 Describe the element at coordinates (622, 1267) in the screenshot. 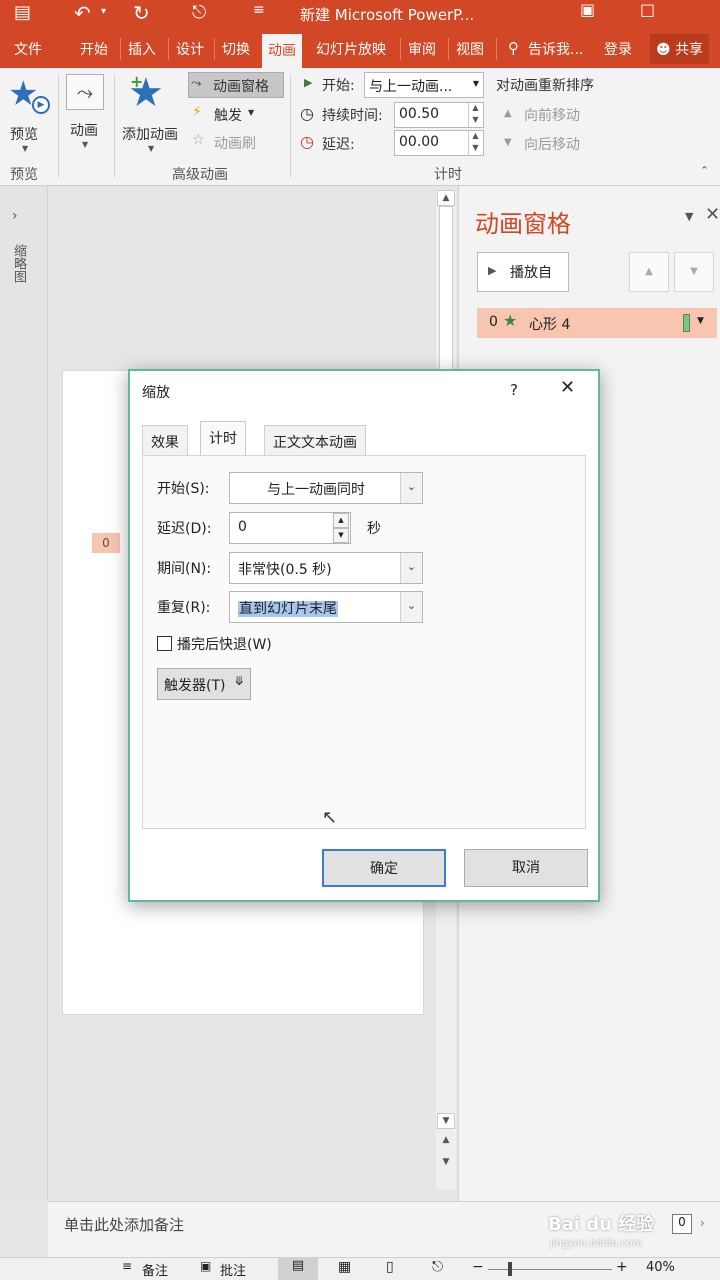

I see `zoom-in-icon: +` at that location.